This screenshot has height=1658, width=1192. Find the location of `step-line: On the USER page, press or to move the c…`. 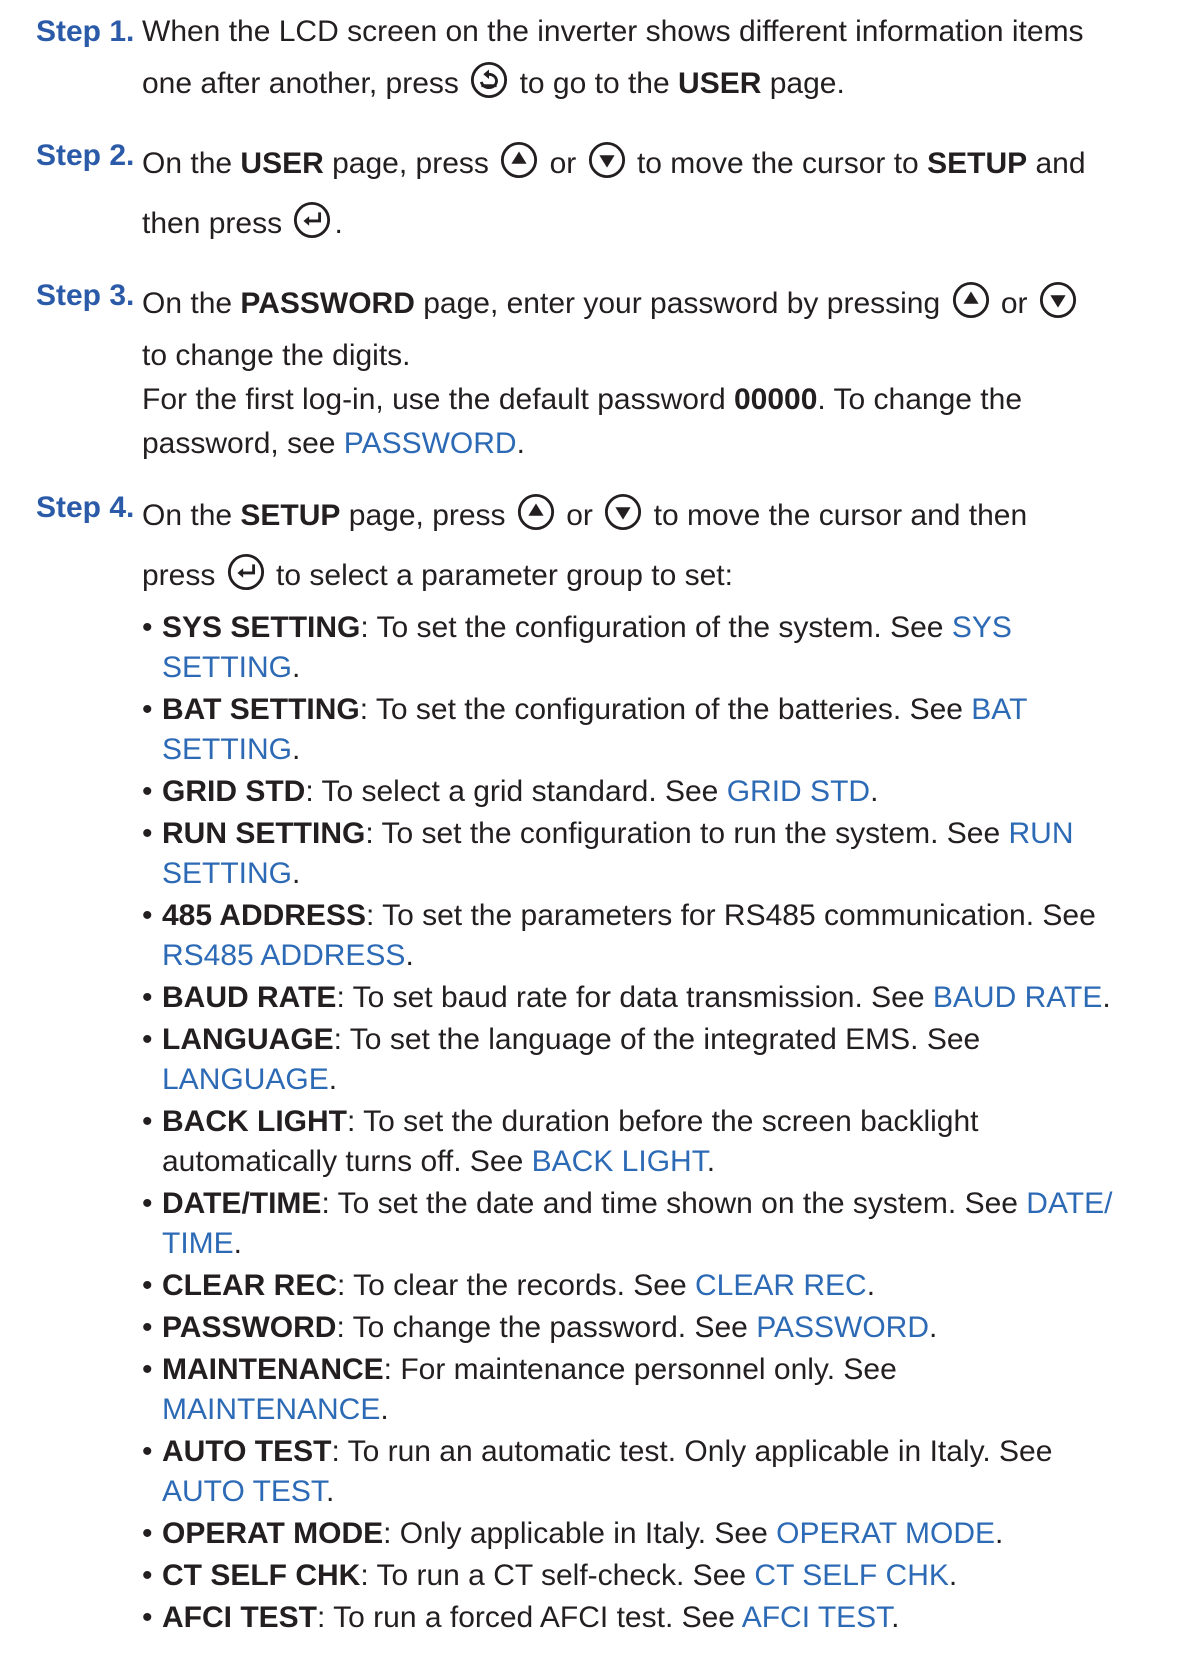

step-line: On the USER page, press or to move the c… is located at coordinates (664, 164).